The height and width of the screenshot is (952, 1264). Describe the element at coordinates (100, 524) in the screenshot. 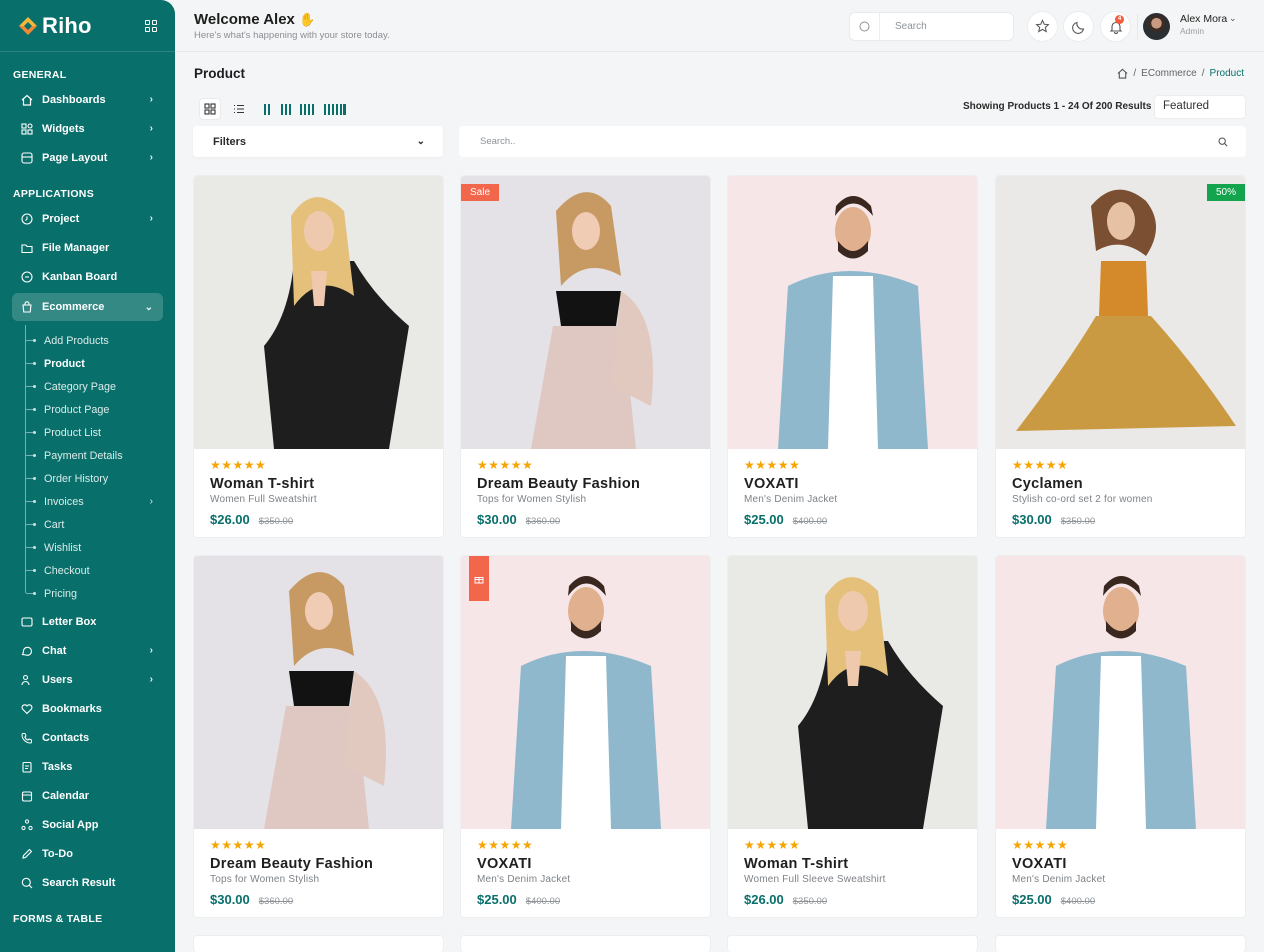

I see `submenu-item-cart: Cart` at that location.